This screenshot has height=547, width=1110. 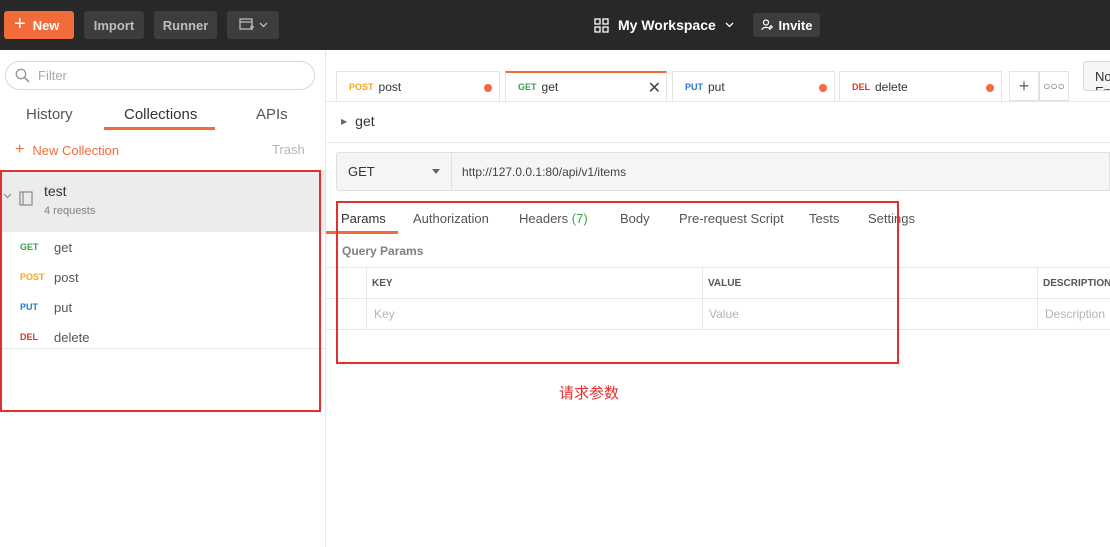 What do you see at coordinates (160, 291) in the screenshot?
I see `annotation-box-collection` at bounding box center [160, 291].